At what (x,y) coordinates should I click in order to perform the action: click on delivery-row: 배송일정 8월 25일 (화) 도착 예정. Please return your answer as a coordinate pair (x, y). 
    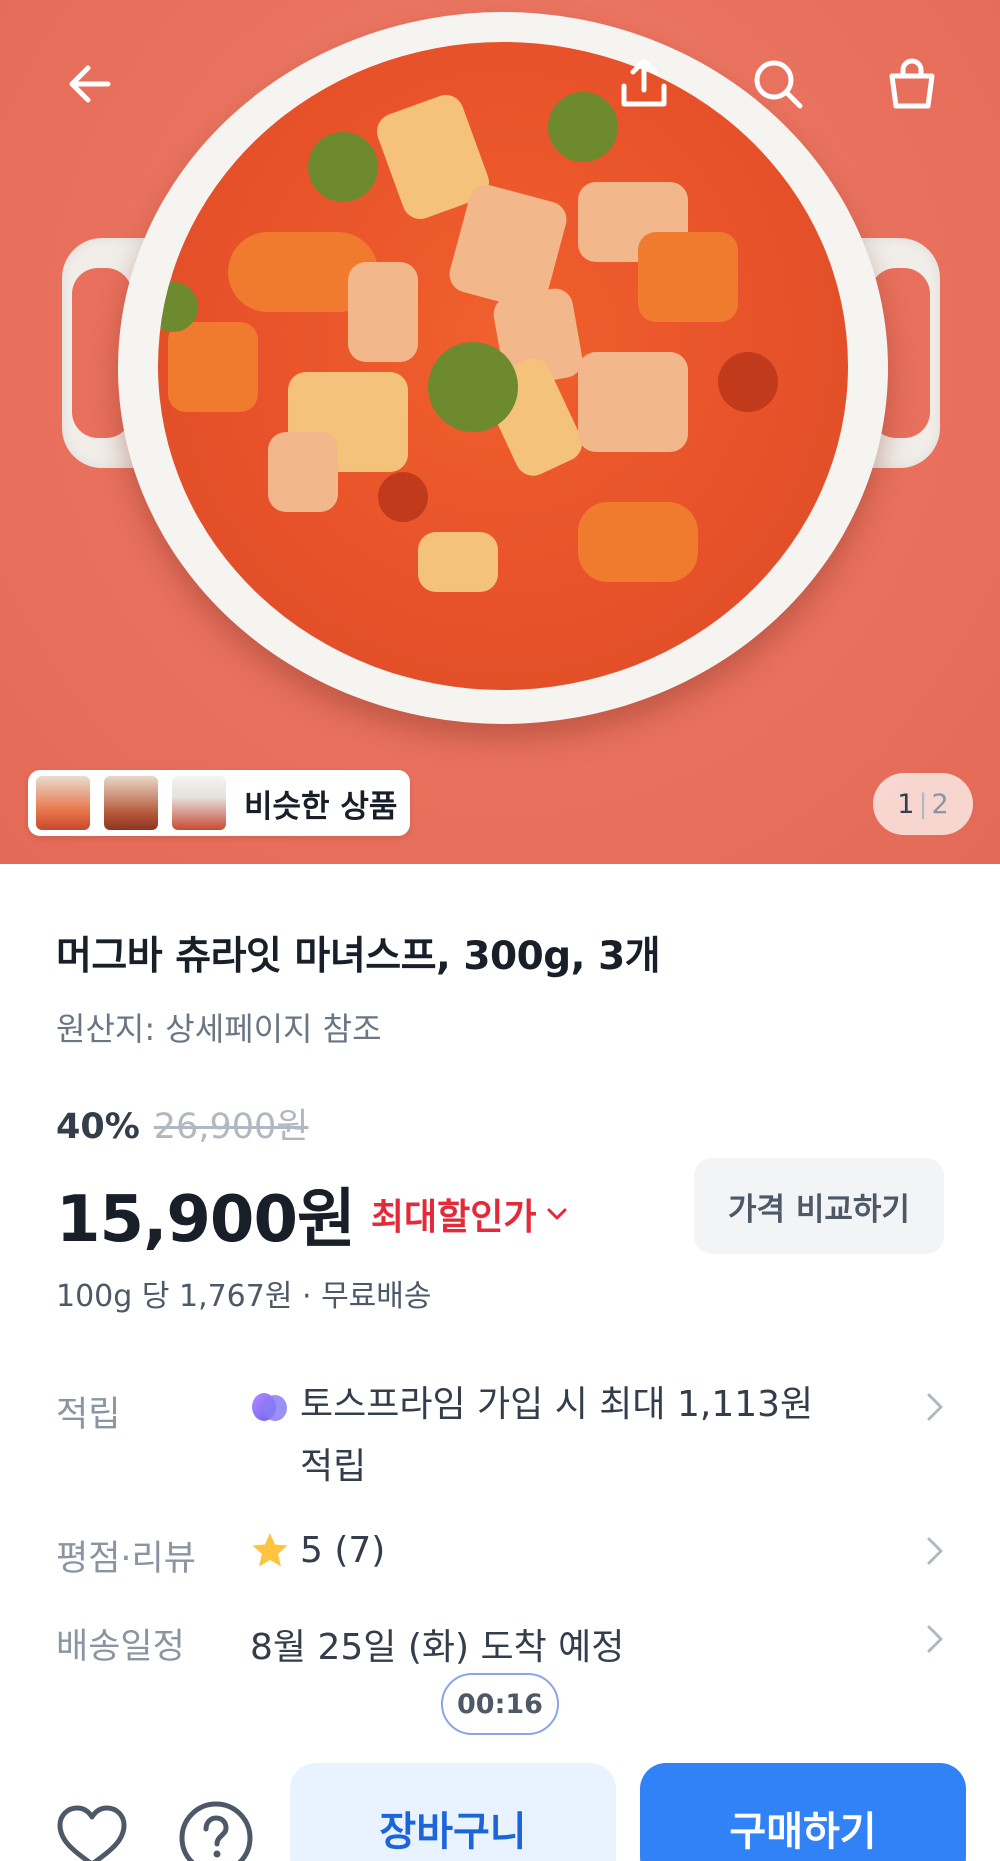
    Looking at the image, I should click on (500, 1644).